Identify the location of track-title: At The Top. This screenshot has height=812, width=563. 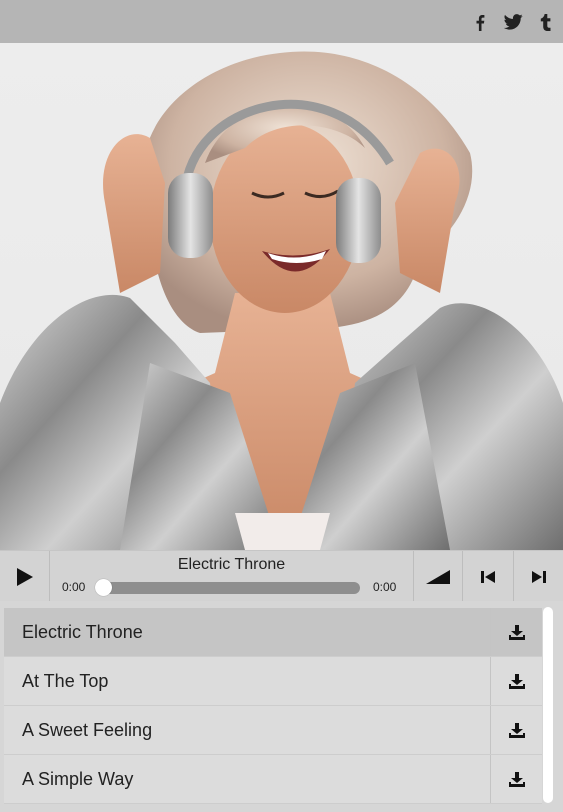
(65, 681).